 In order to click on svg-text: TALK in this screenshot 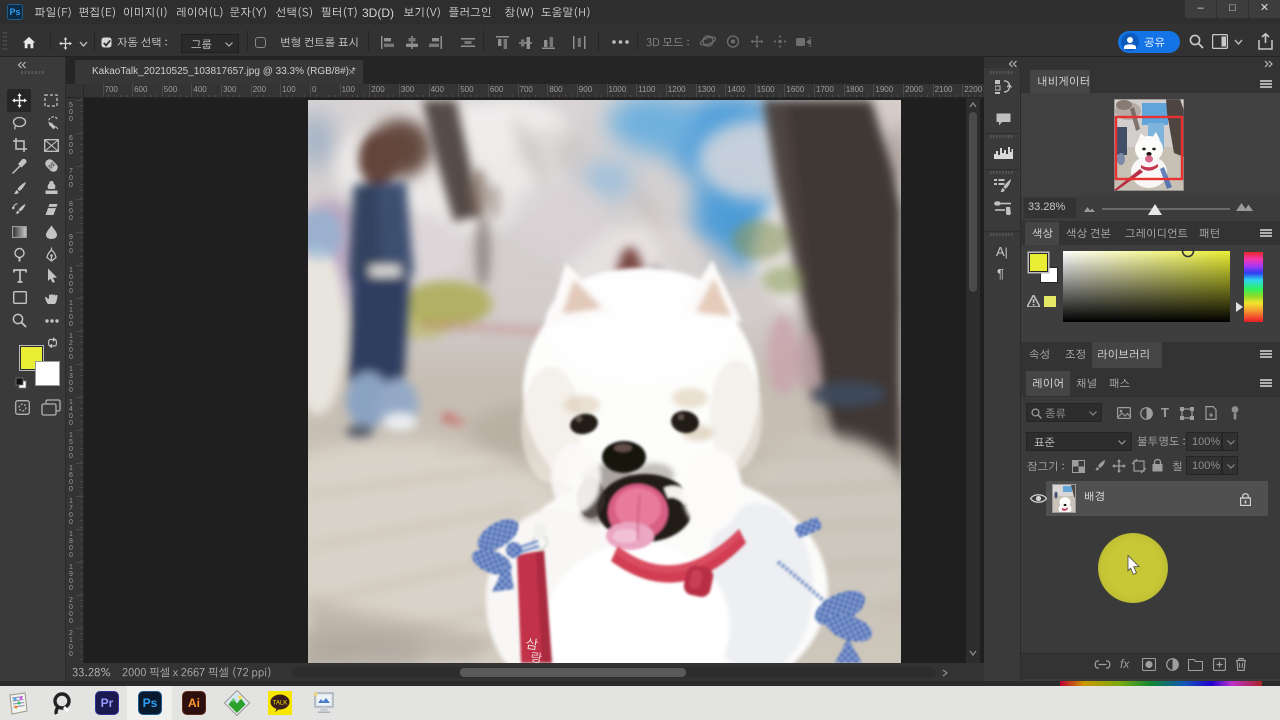, I will do `click(280, 704)`.